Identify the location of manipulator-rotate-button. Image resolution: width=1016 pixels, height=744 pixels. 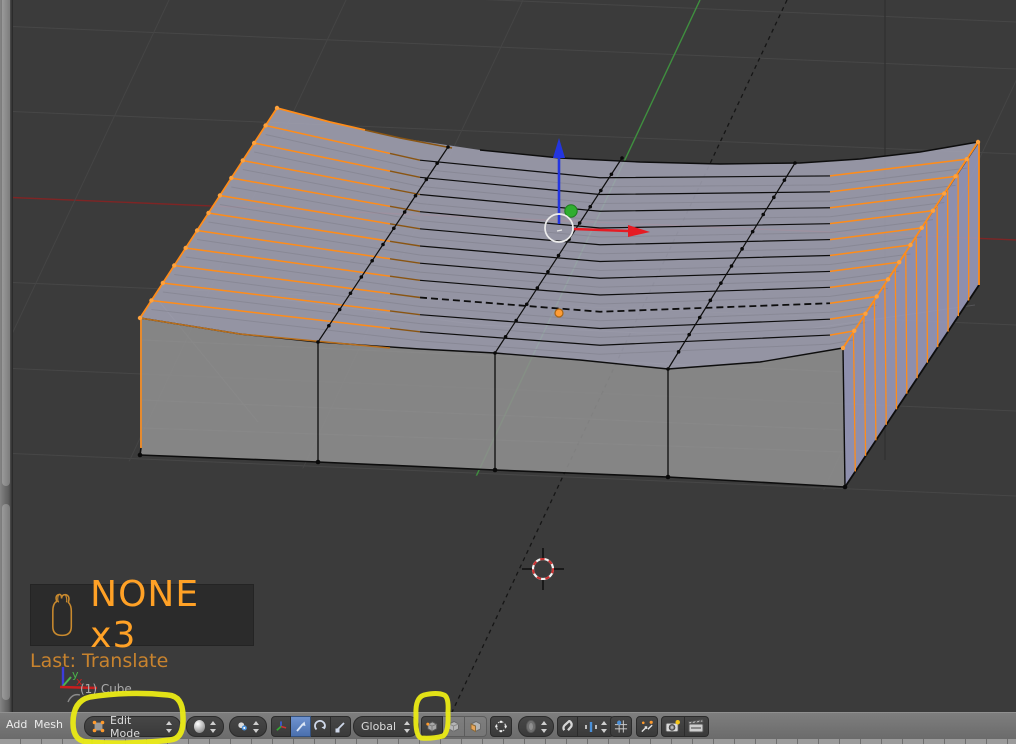
(321, 726).